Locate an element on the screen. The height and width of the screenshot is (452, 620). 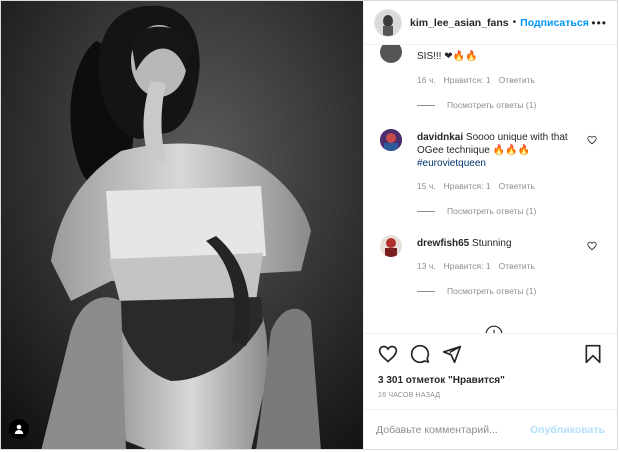
commenter-username: drewfish65 is located at coordinates (443, 243).